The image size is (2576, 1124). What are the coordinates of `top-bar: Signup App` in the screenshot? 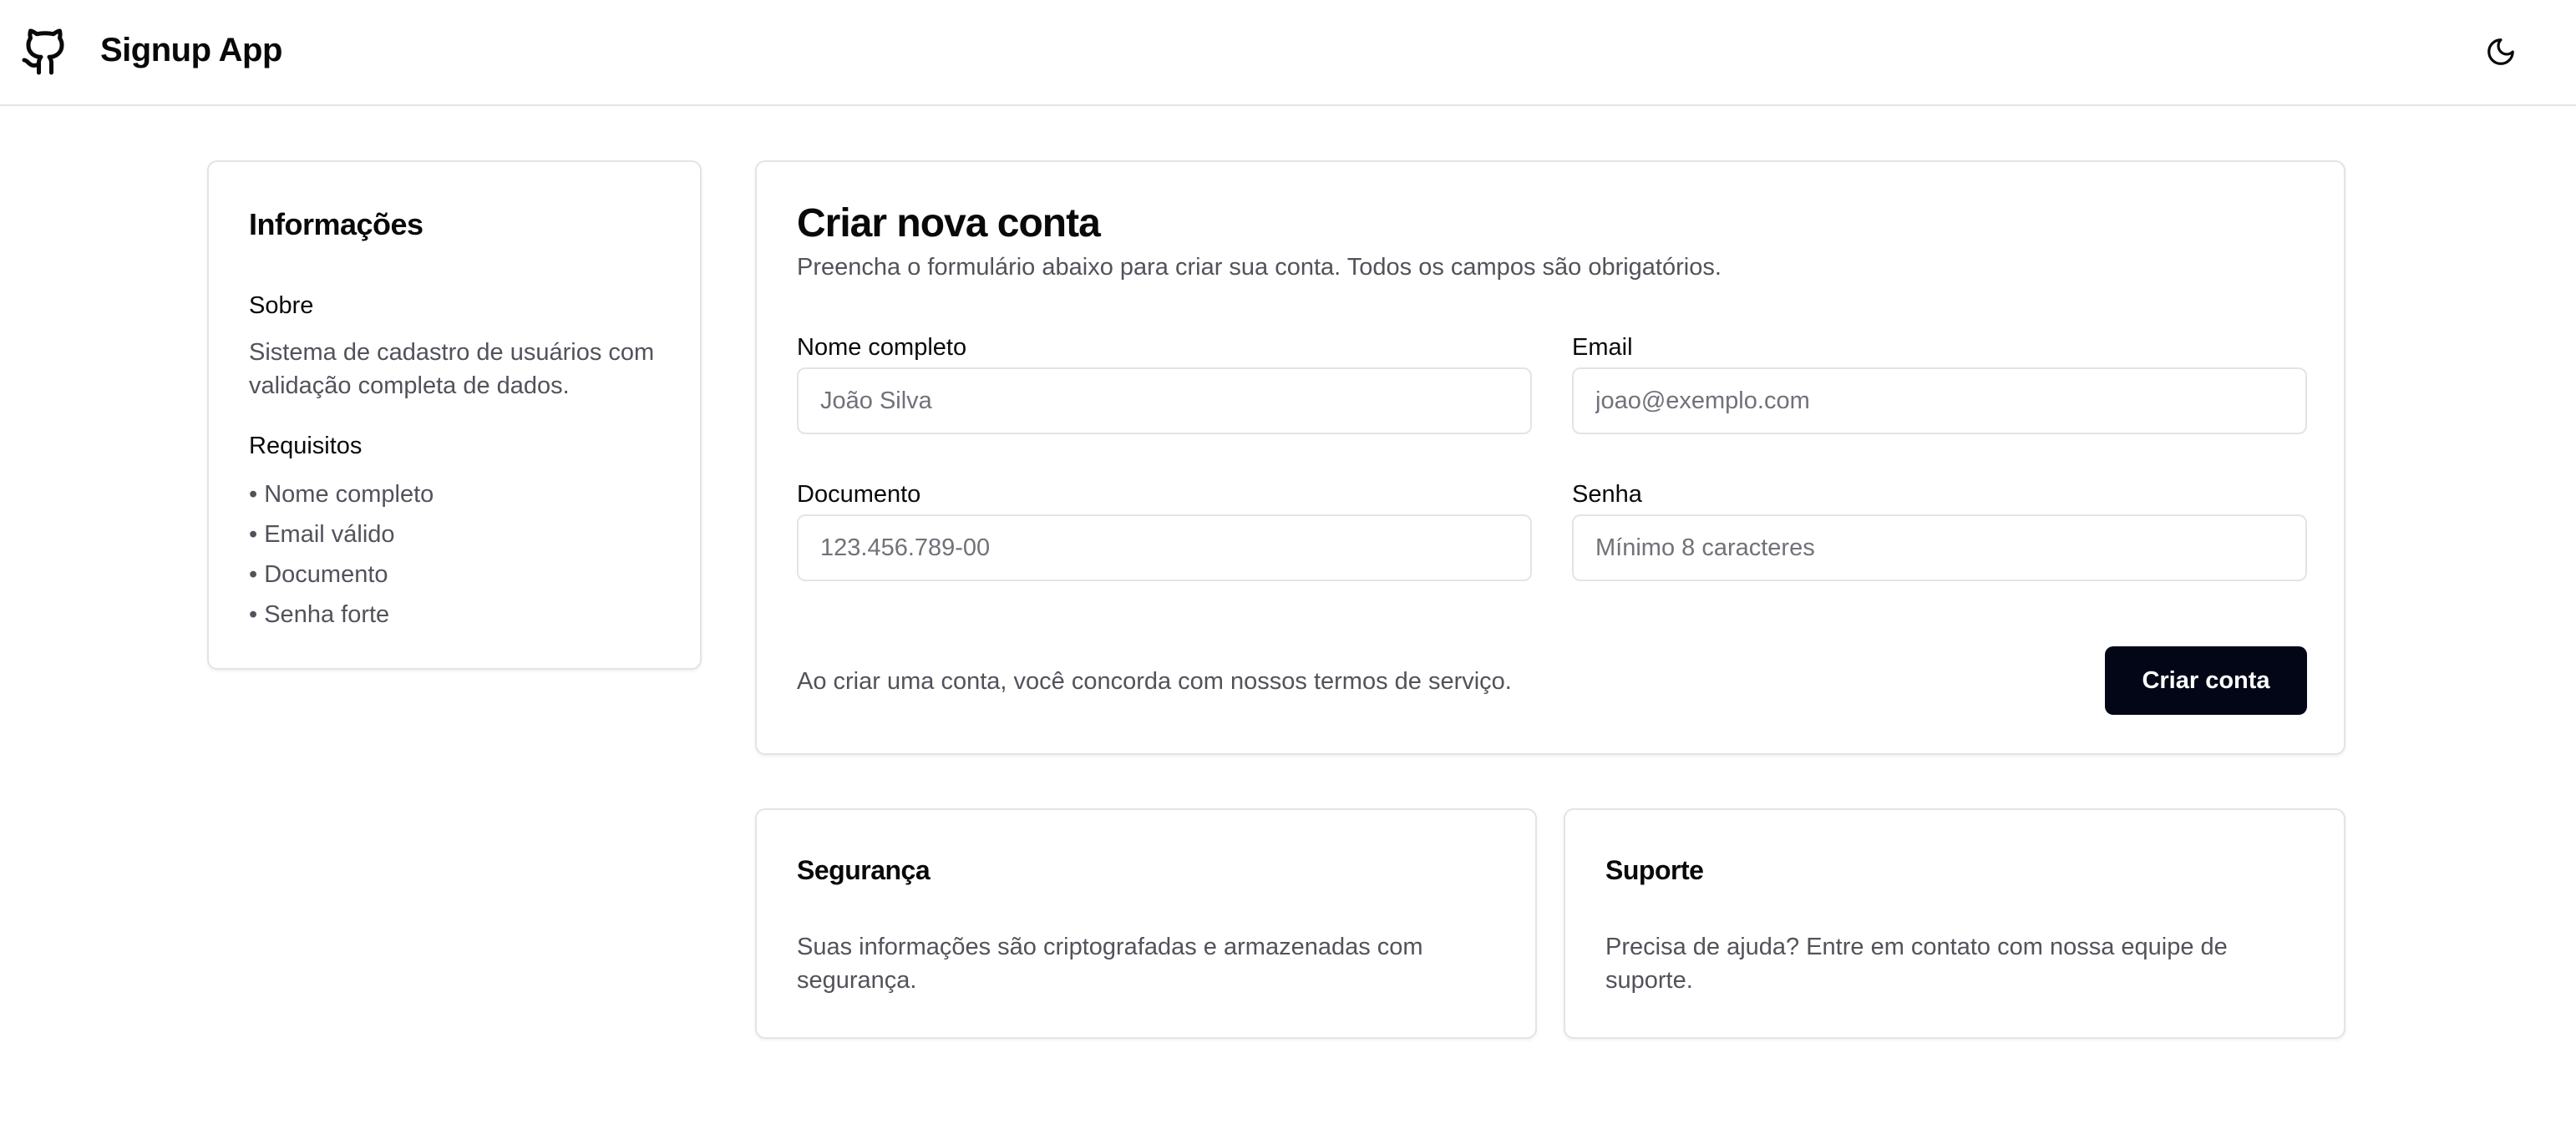 It's located at (1288, 53).